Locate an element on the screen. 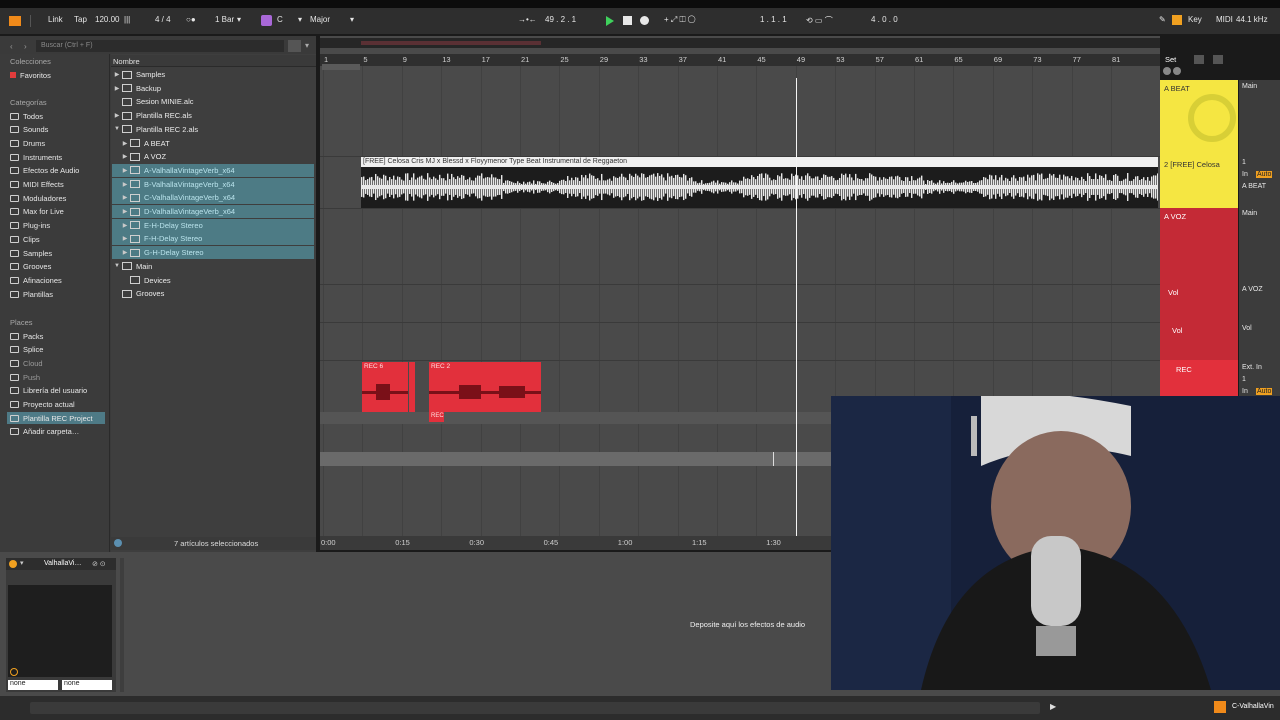  place-item-librer-a-del-usuario: Librería del usuario is located at coordinates (48, 391).